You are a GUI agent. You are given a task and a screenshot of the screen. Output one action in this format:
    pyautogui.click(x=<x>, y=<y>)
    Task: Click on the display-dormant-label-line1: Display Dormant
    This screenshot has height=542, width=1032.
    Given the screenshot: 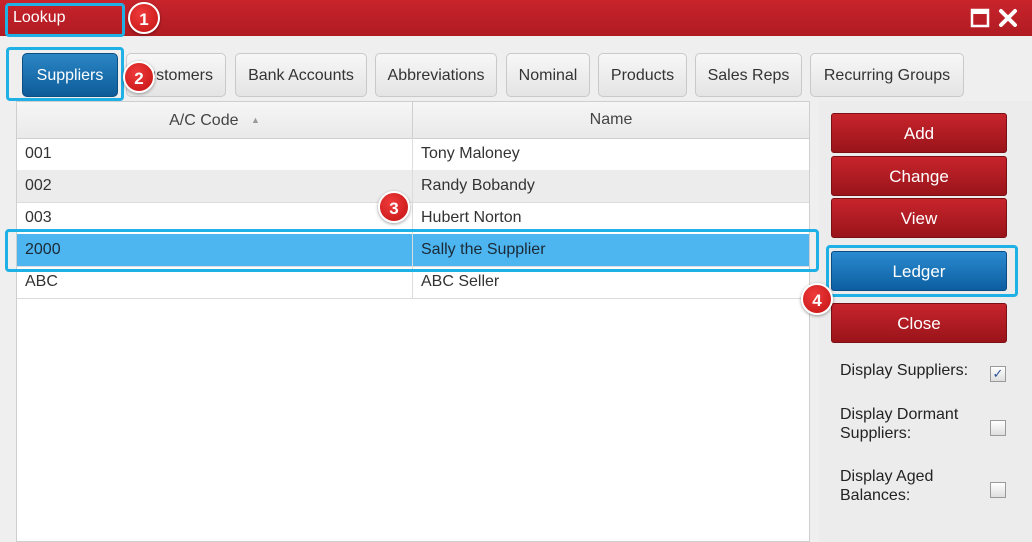 What is the action you would take?
    pyautogui.click(x=899, y=414)
    